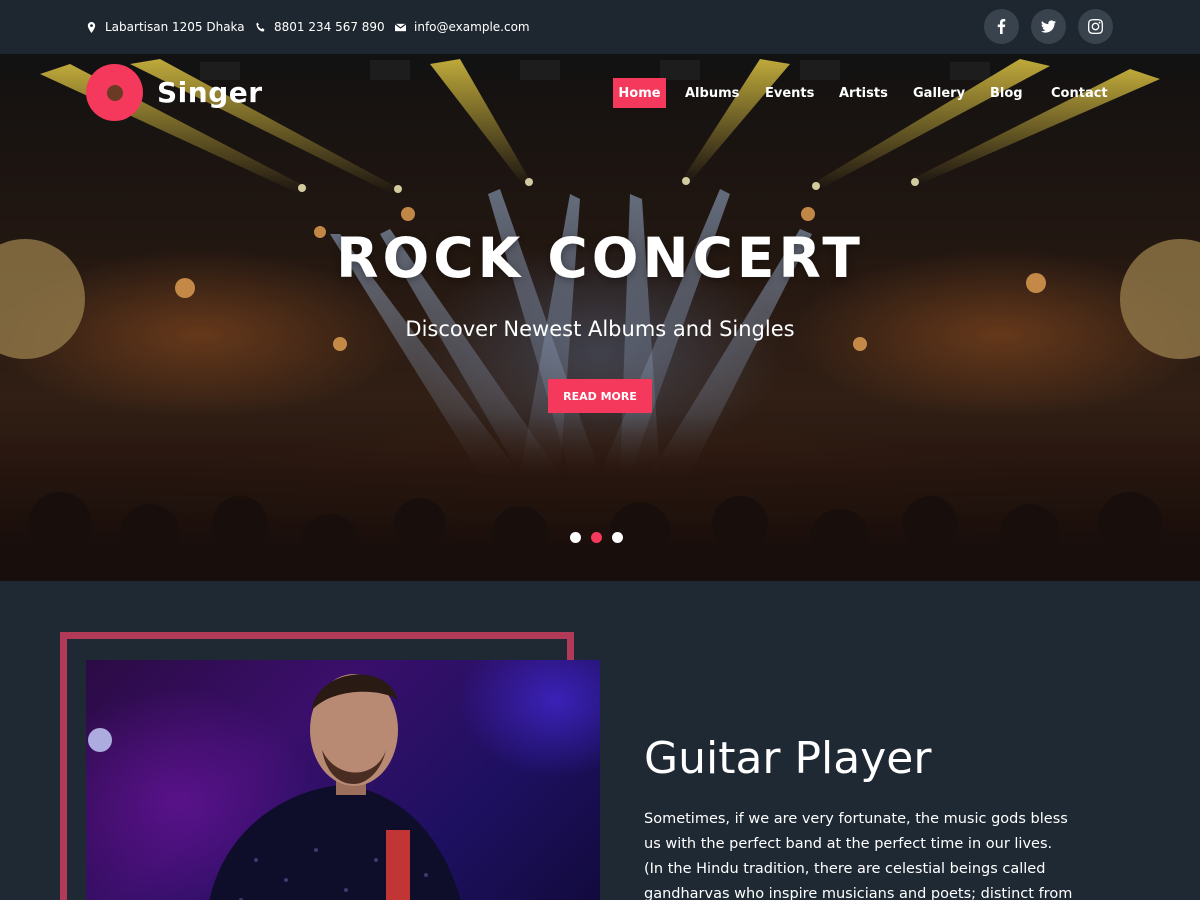  Describe the element at coordinates (600, 258) in the screenshot. I see `hero-title: ROCK CONCERT` at that location.